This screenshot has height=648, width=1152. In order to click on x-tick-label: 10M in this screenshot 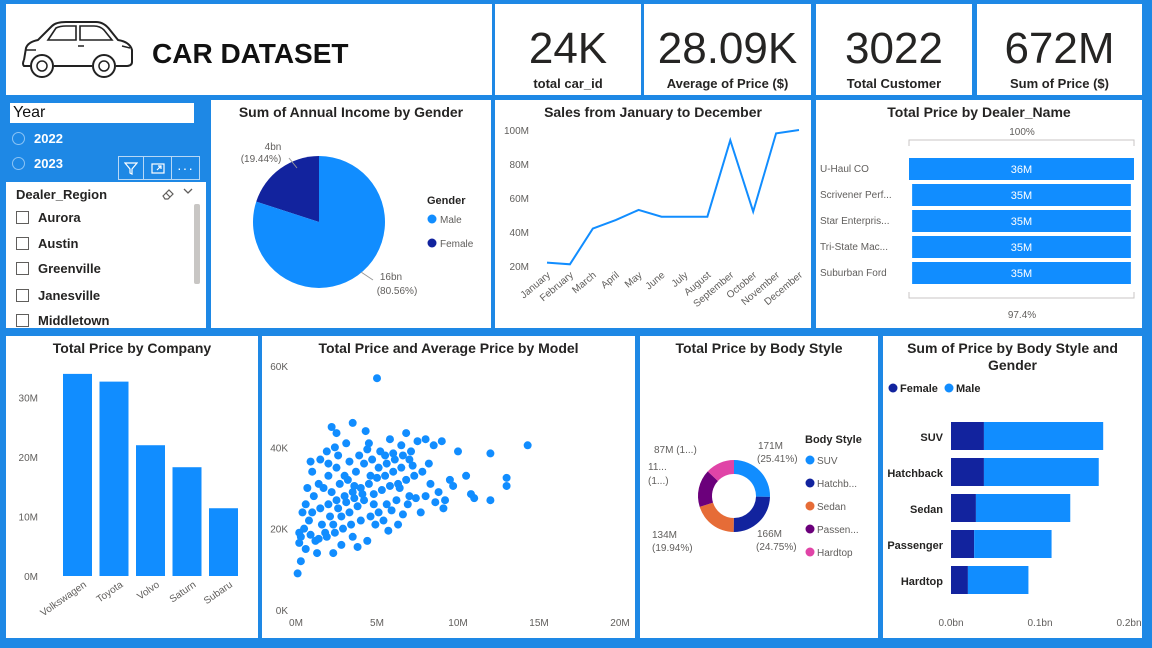, I will do `click(457, 623)`.